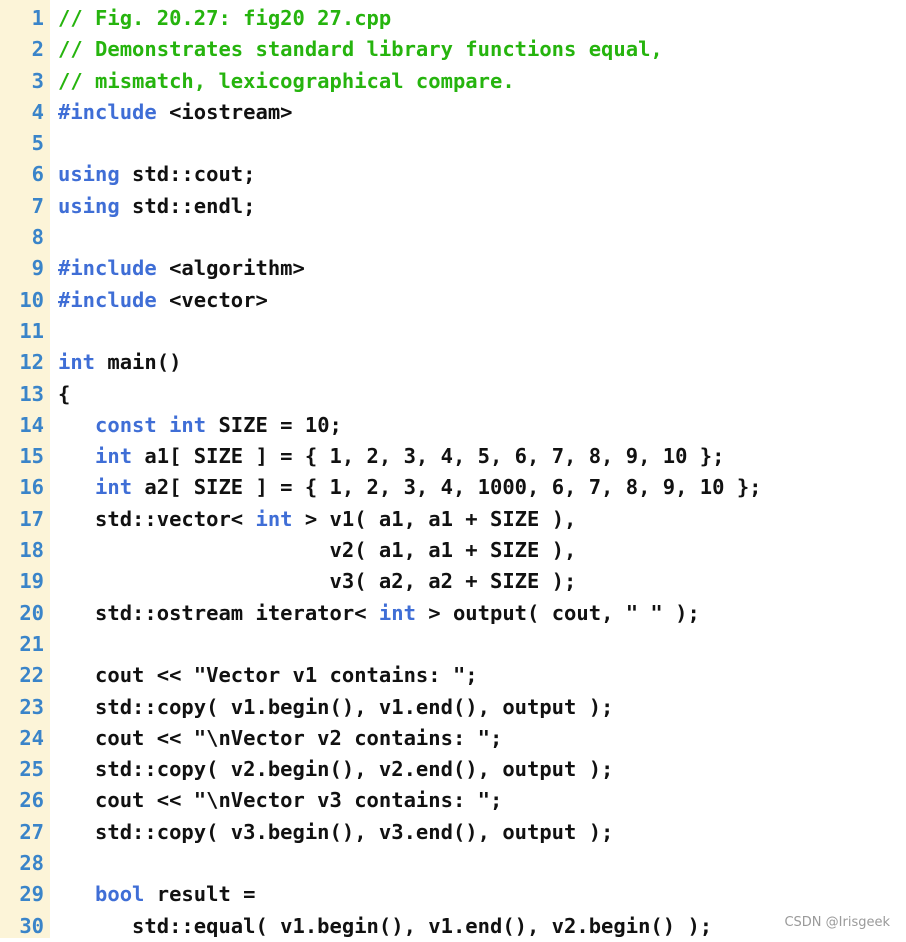  I want to click on code-line: 3 // mismatch, lexicographical compare., so click(453, 81).